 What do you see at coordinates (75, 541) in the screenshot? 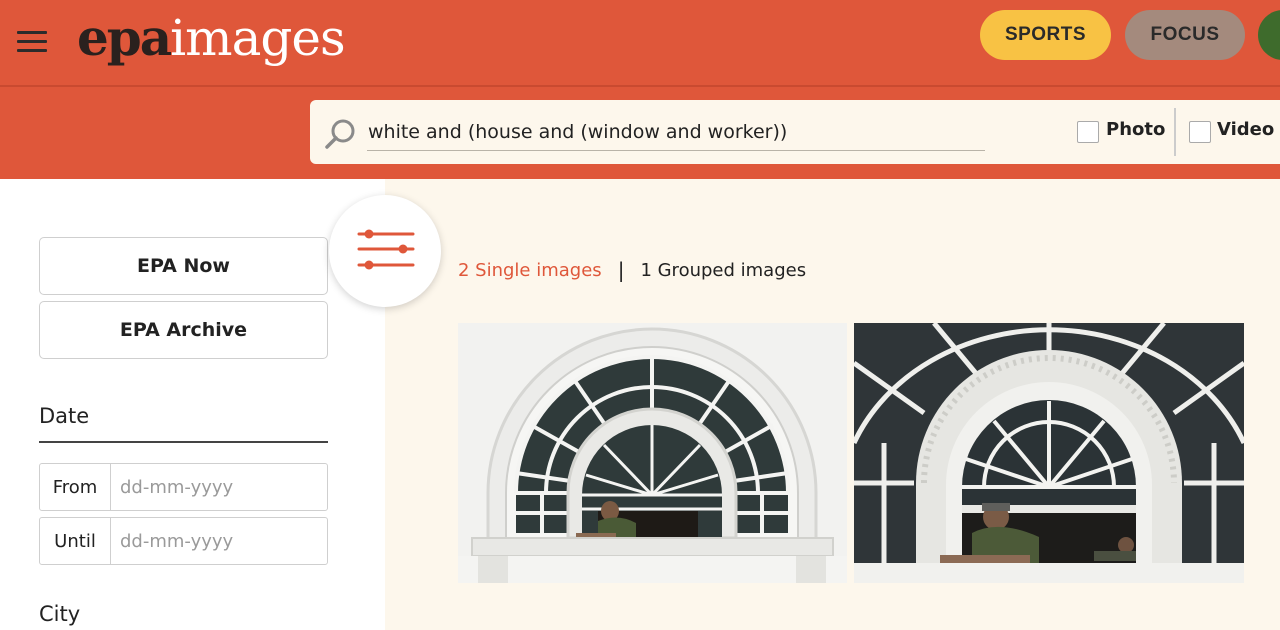
I see `date-until-label: Until` at bounding box center [75, 541].